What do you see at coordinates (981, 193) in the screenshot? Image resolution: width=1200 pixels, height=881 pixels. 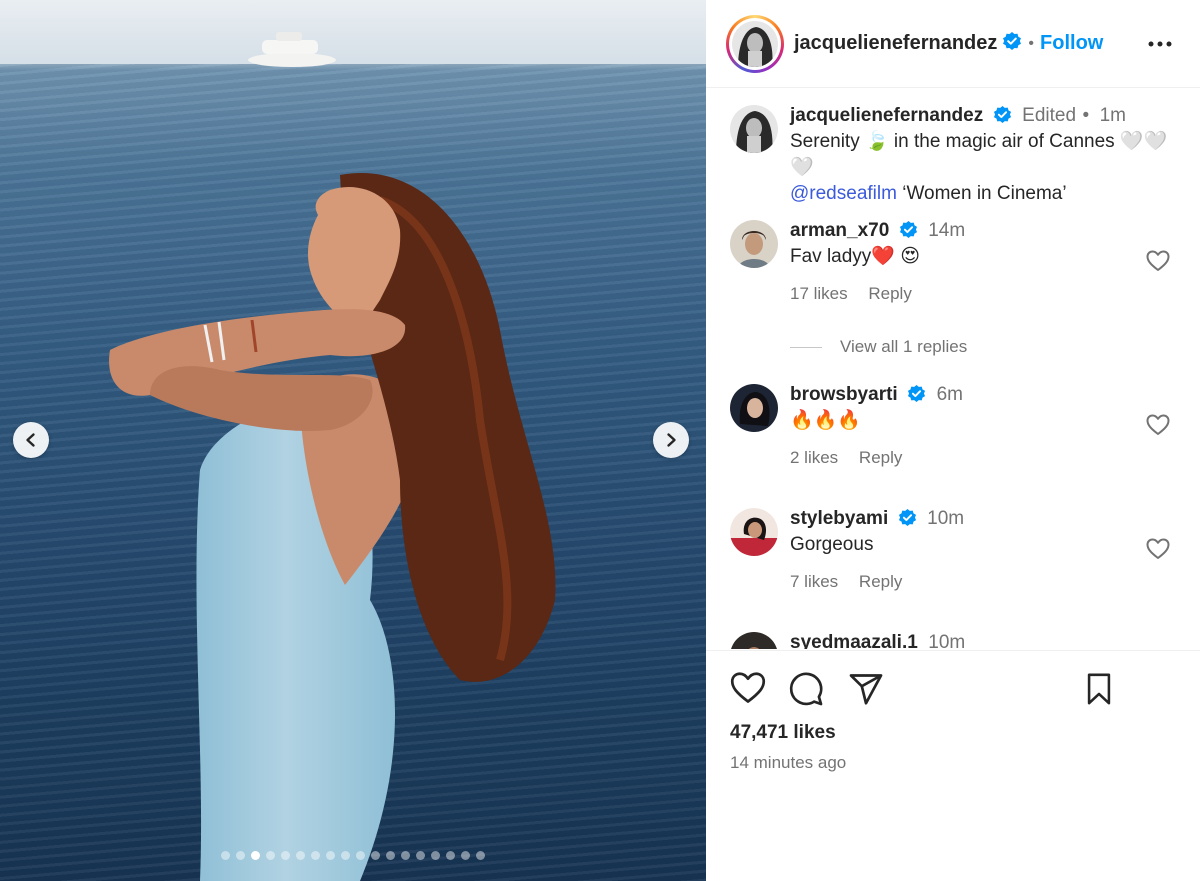 I see `caption-text-rest: ‘Women in Cinema’` at bounding box center [981, 193].